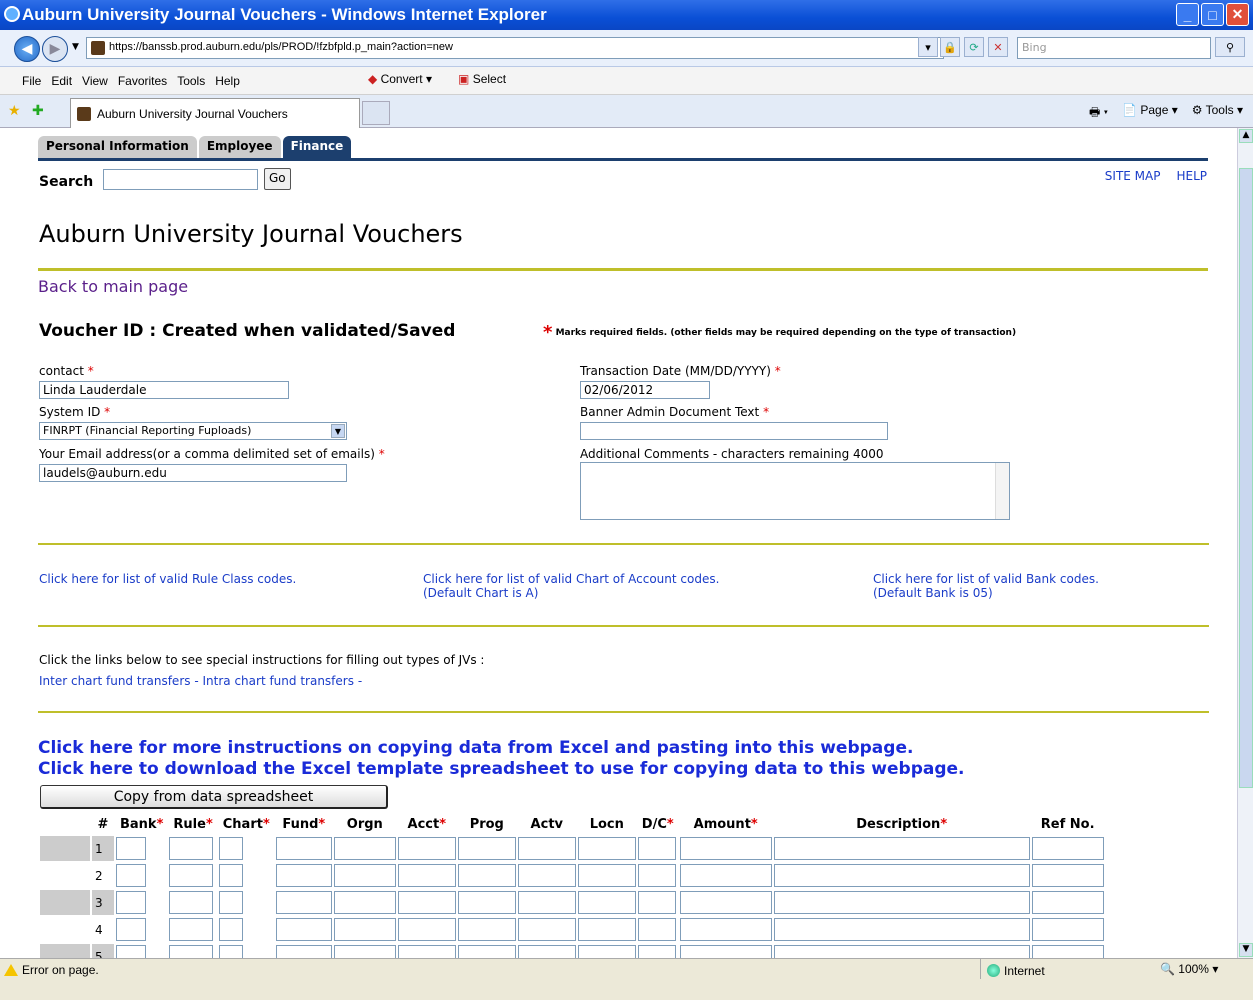 This screenshot has width=1253, height=1000. What do you see at coordinates (191, 902) in the screenshot?
I see `row-3-rule-input` at bounding box center [191, 902].